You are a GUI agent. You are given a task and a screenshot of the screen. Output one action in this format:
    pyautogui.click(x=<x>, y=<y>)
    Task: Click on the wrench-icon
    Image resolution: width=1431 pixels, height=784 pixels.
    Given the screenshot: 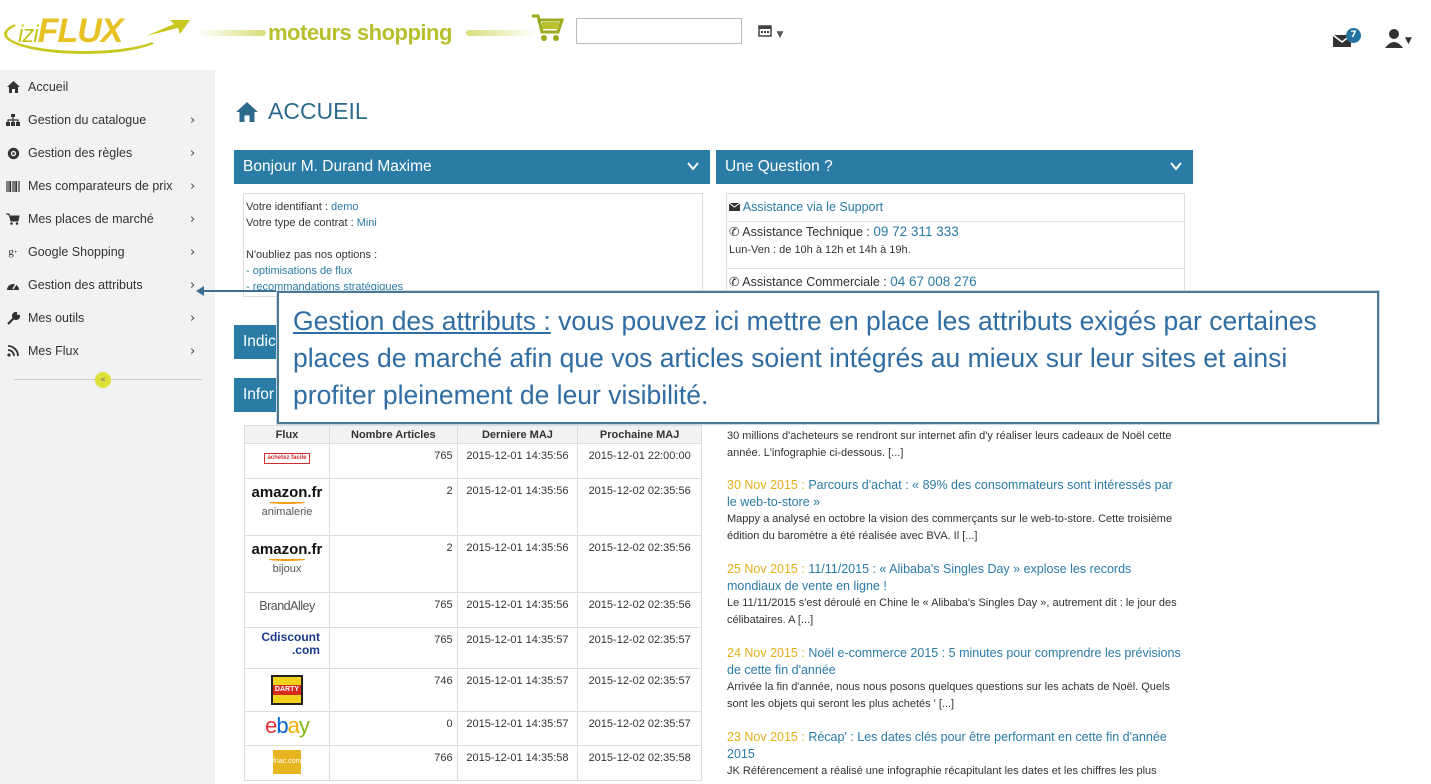 What is the action you would take?
    pyautogui.click(x=13, y=318)
    